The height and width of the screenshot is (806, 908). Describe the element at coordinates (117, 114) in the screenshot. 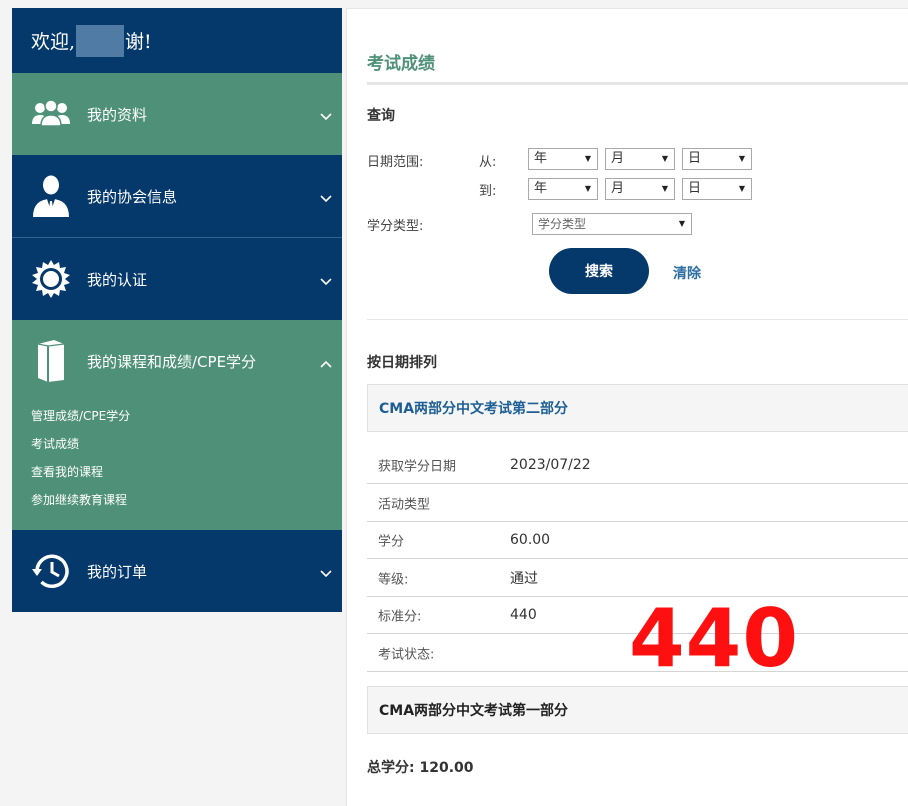

I see `sidebar-item-label: 我的资料` at that location.